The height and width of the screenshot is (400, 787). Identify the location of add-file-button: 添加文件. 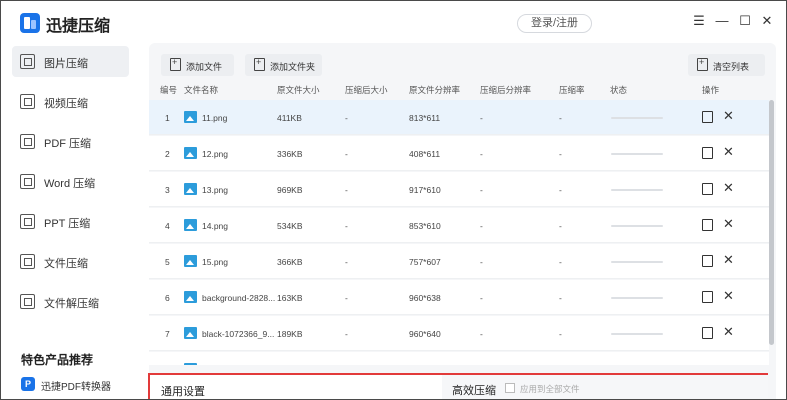
(197, 65).